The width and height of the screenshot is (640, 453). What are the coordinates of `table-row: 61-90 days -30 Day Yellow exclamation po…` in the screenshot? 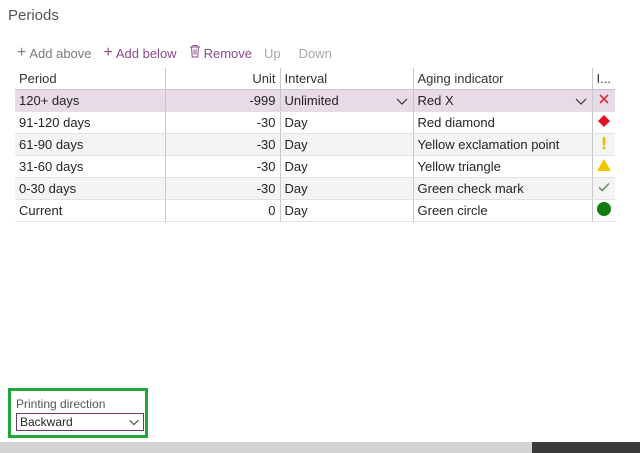 It's located at (315, 144).